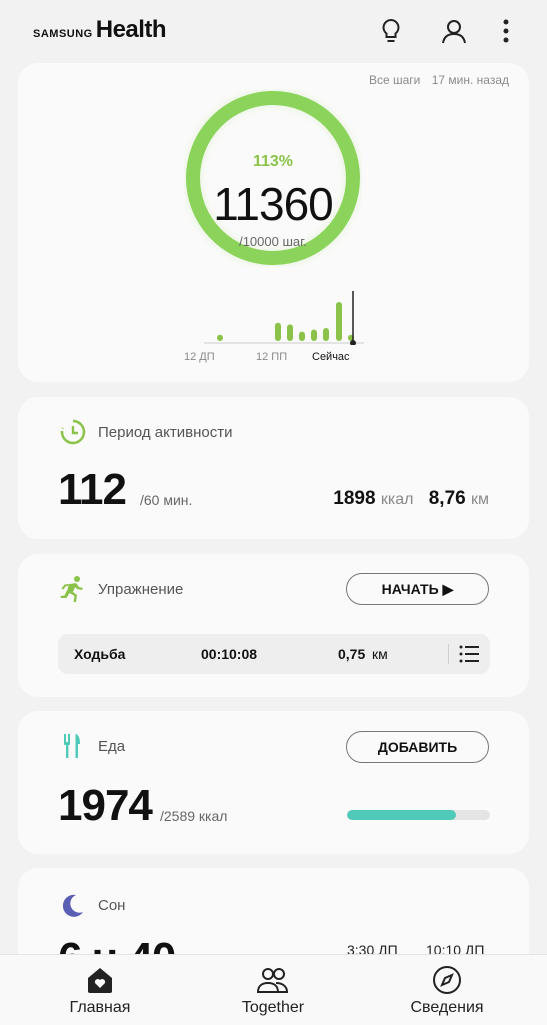  What do you see at coordinates (63, 34) in the screenshot?
I see `logo-brand: SAMSUNG` at bounding box center [63, 34].